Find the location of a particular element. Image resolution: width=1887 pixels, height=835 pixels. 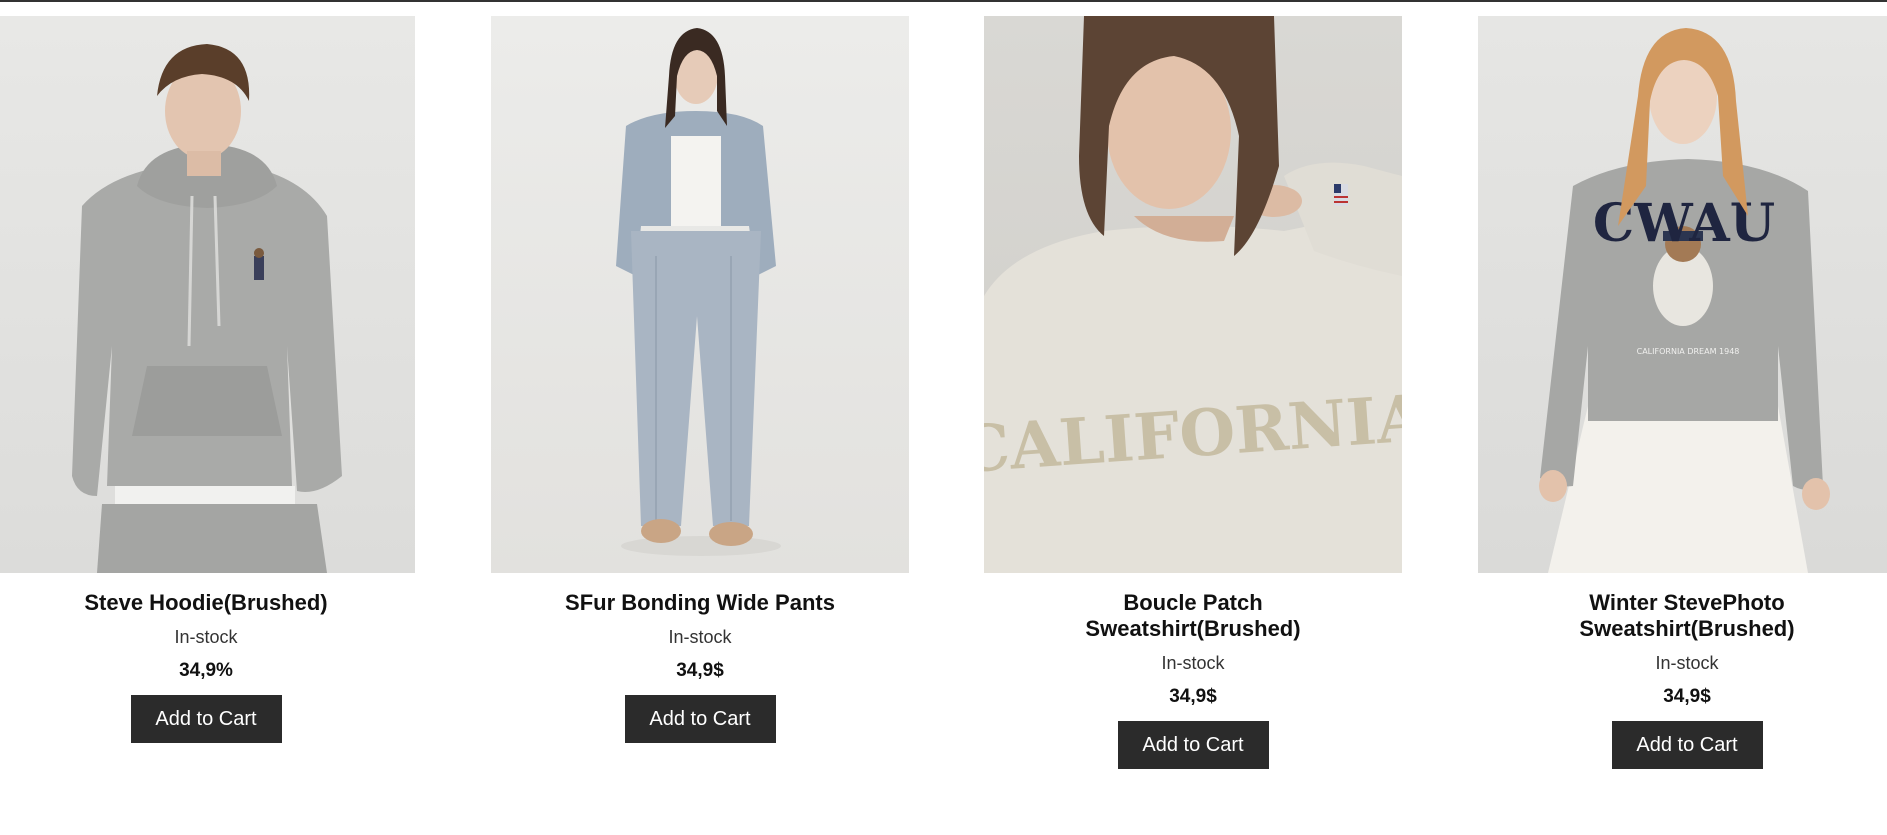

product-photo-hoodie is located at coordinates (207, 308).